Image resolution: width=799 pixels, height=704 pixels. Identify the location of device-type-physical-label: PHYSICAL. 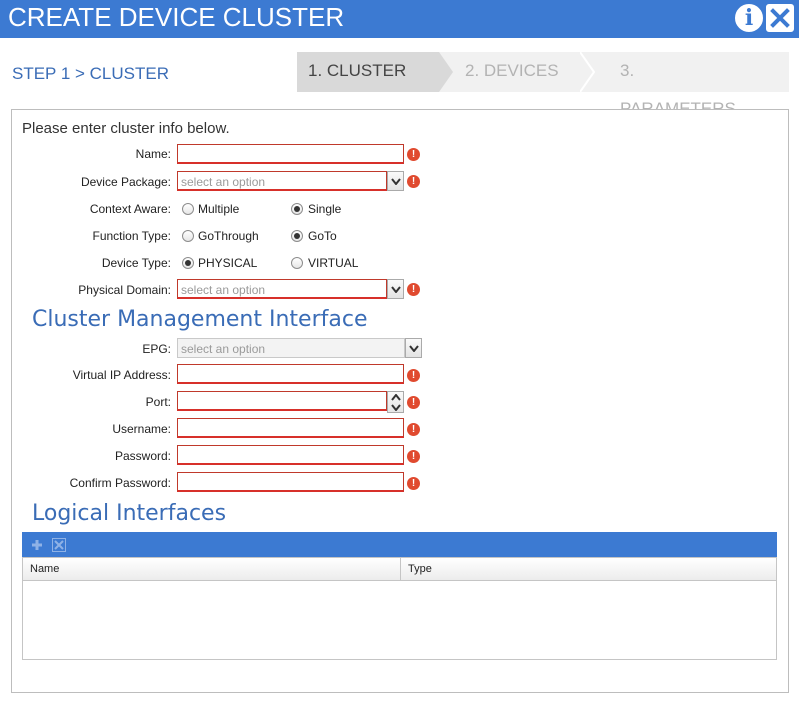
(228, 263).